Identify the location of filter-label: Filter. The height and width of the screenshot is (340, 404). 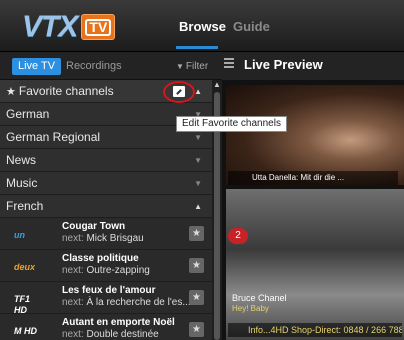
(197, 66).